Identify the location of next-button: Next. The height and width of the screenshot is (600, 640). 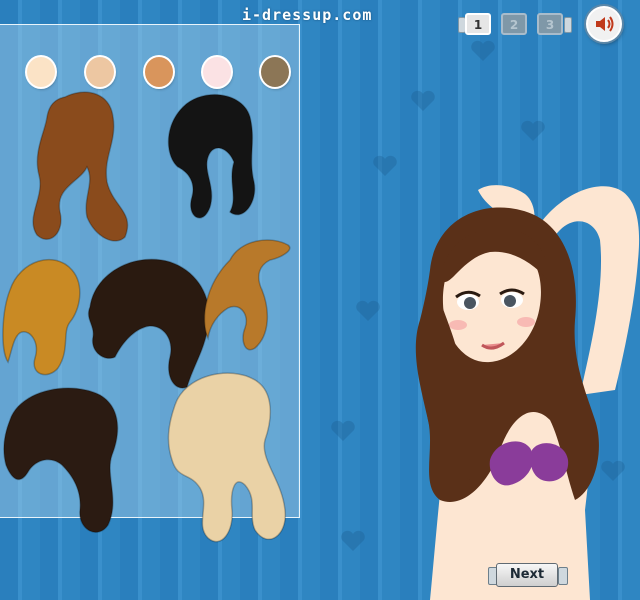
(527, 575).